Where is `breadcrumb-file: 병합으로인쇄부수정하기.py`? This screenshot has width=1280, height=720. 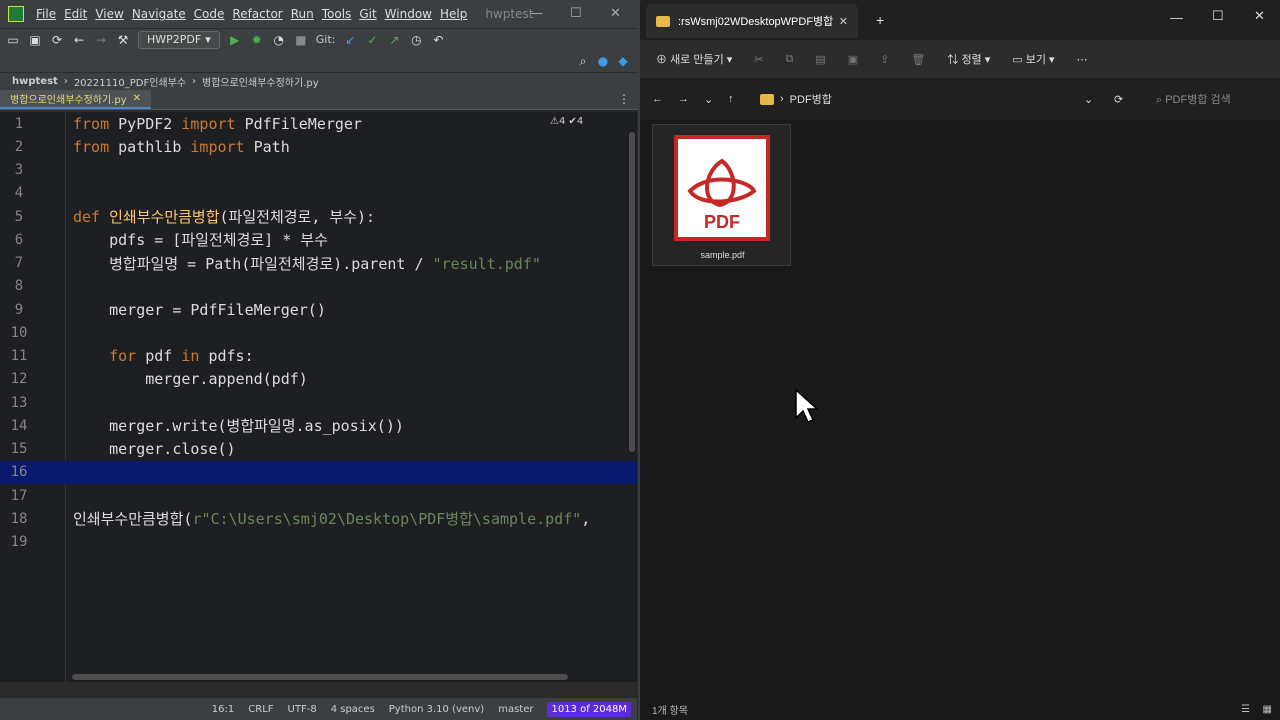 breadcrumb-file: 병합으로인쇄부수정하기.py is located at coordinates (260, 81).